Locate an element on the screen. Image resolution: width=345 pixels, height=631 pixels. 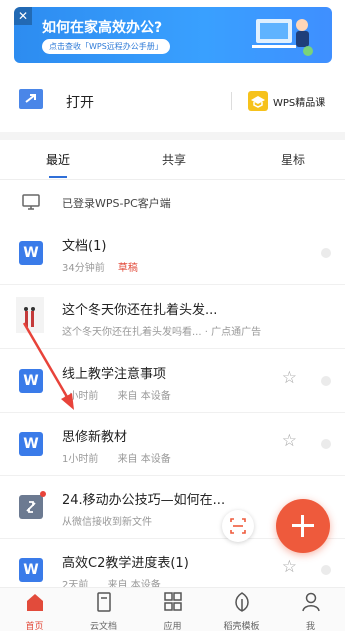
file-meta: 34分钟前 草稿 is located at coordinates (100, 266).